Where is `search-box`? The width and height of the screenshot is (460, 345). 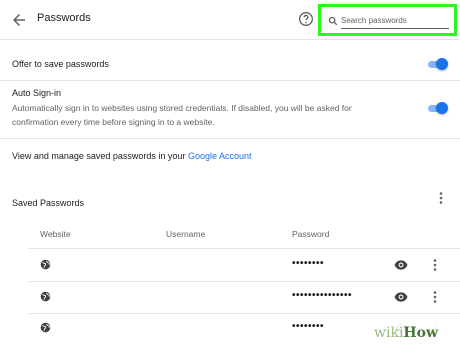
search-box is located at coordinates (387, 20).